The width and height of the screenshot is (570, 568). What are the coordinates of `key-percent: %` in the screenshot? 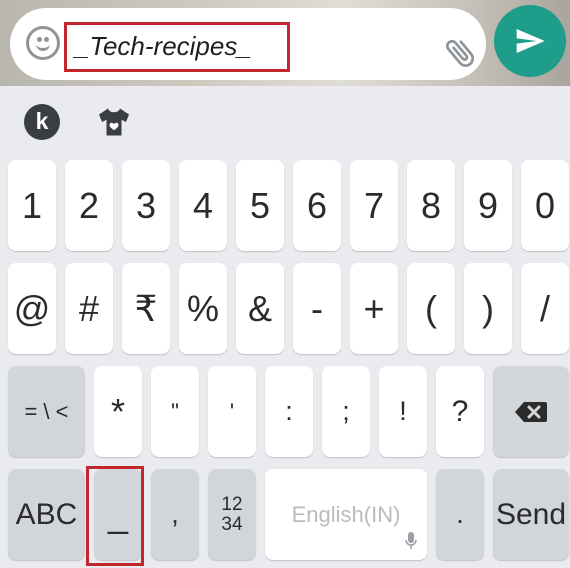 It's located at (203, 308).